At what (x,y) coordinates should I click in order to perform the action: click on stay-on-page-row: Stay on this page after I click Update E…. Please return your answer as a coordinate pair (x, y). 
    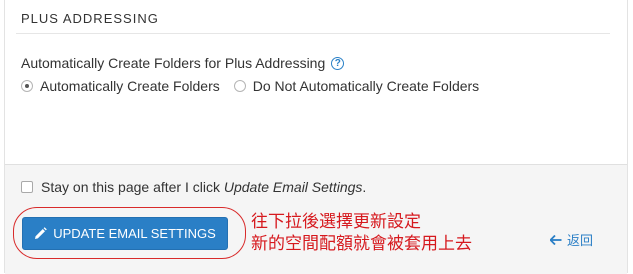
    Looking at the image, I should click on (193, 187).